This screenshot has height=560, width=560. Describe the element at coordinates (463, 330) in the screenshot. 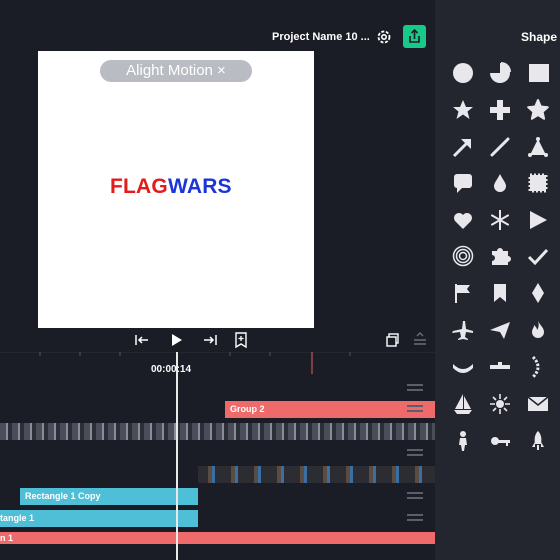

I see `airplane-icon` at that location.